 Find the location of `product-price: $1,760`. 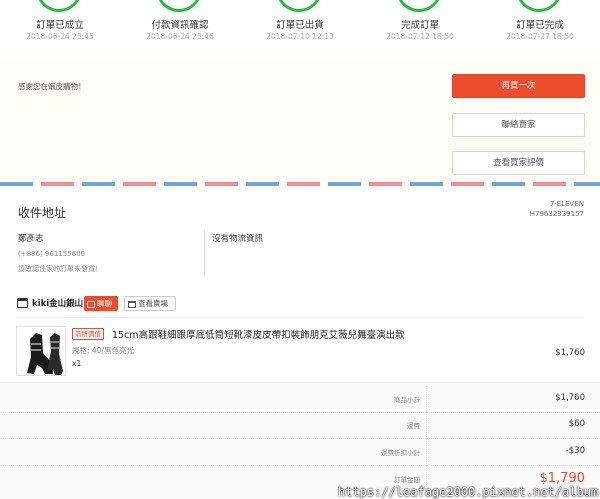

product-price: $1,760 is located at coordinates (570, 353).